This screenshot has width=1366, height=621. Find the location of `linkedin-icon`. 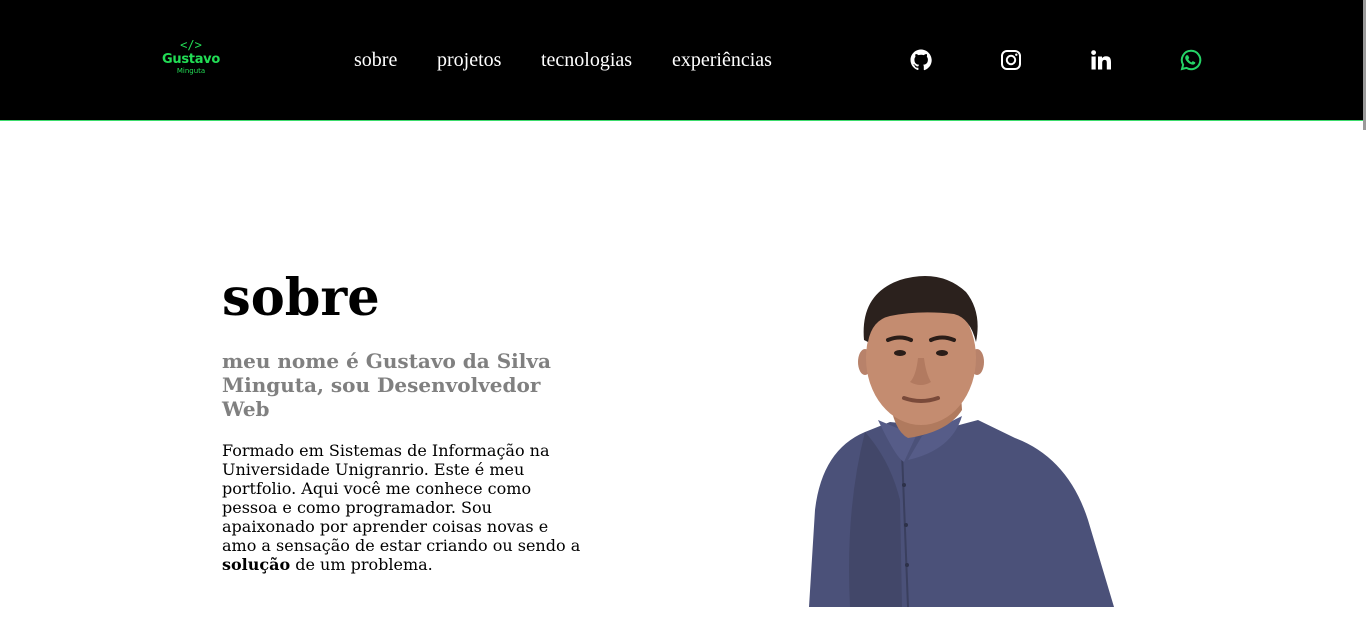

linkedin-icon is located at coordinates (1101, 60).